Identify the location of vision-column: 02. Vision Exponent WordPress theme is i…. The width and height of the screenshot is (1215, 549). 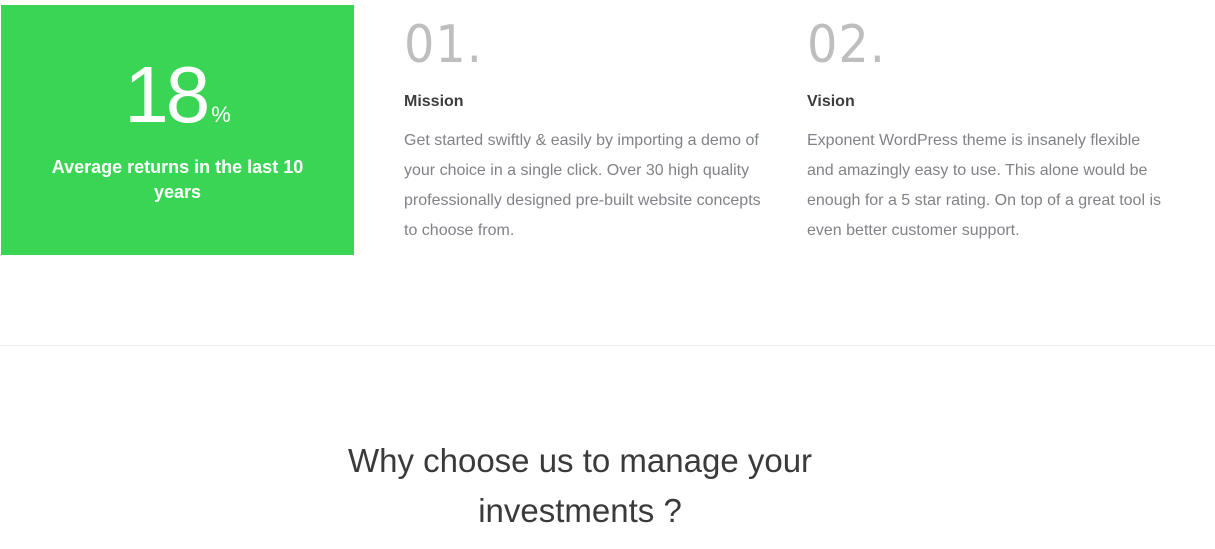
(987, 130).